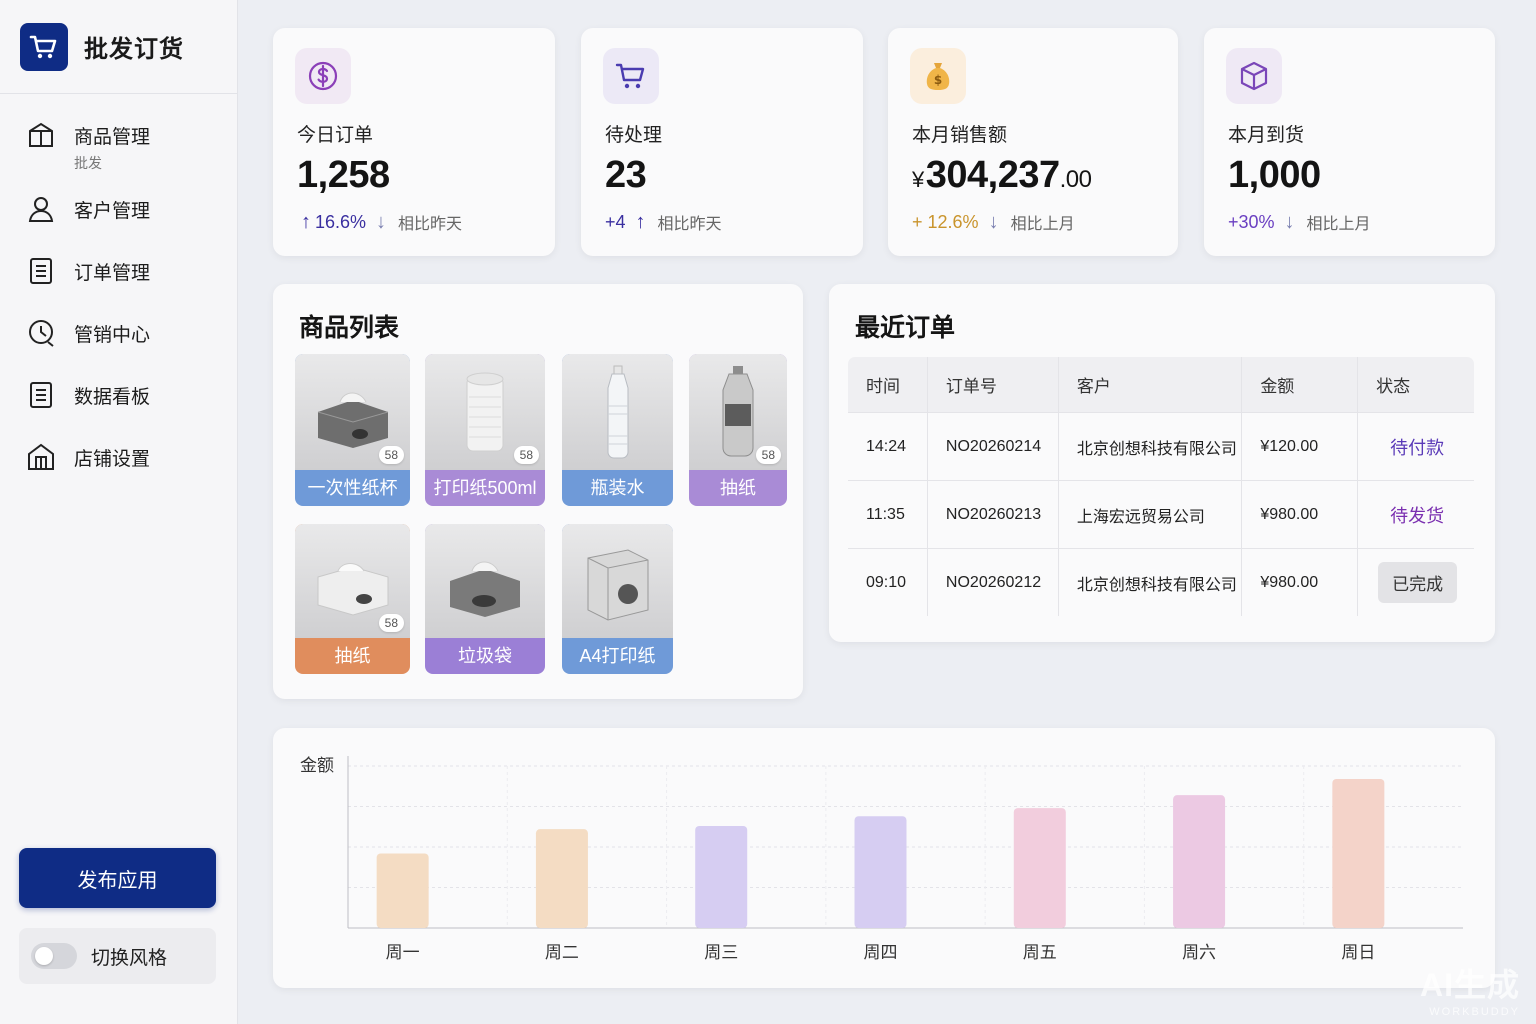 The width and height of the screenshot is (1536, 1024). Describe the element at coordinates (485, 430) in the screenshot. I see `product-card: 58 打印纸500ml` at that location.